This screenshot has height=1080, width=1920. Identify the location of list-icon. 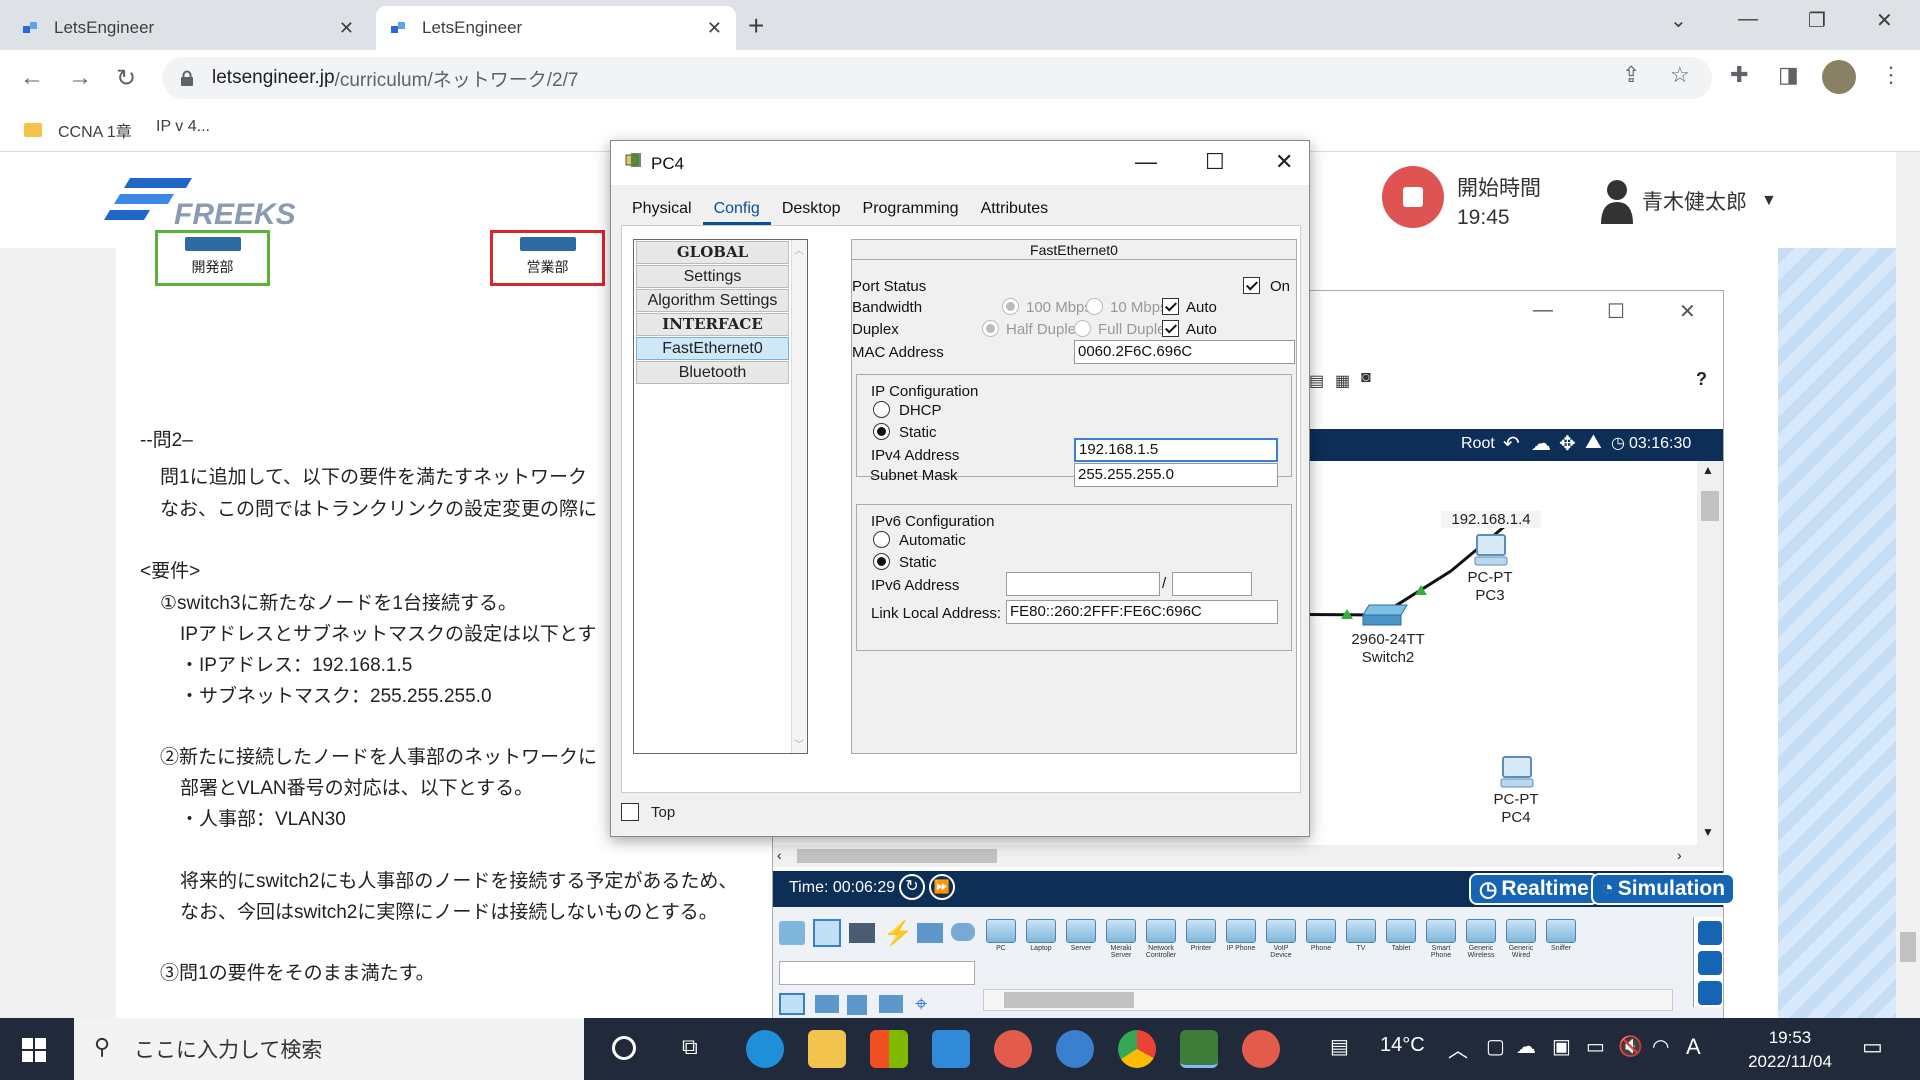
(1710, 993).